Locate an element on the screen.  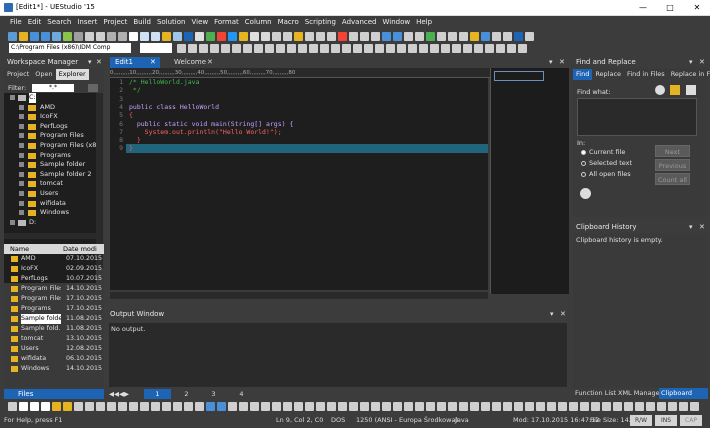
compare-icon is located at coordinates (254, 36).